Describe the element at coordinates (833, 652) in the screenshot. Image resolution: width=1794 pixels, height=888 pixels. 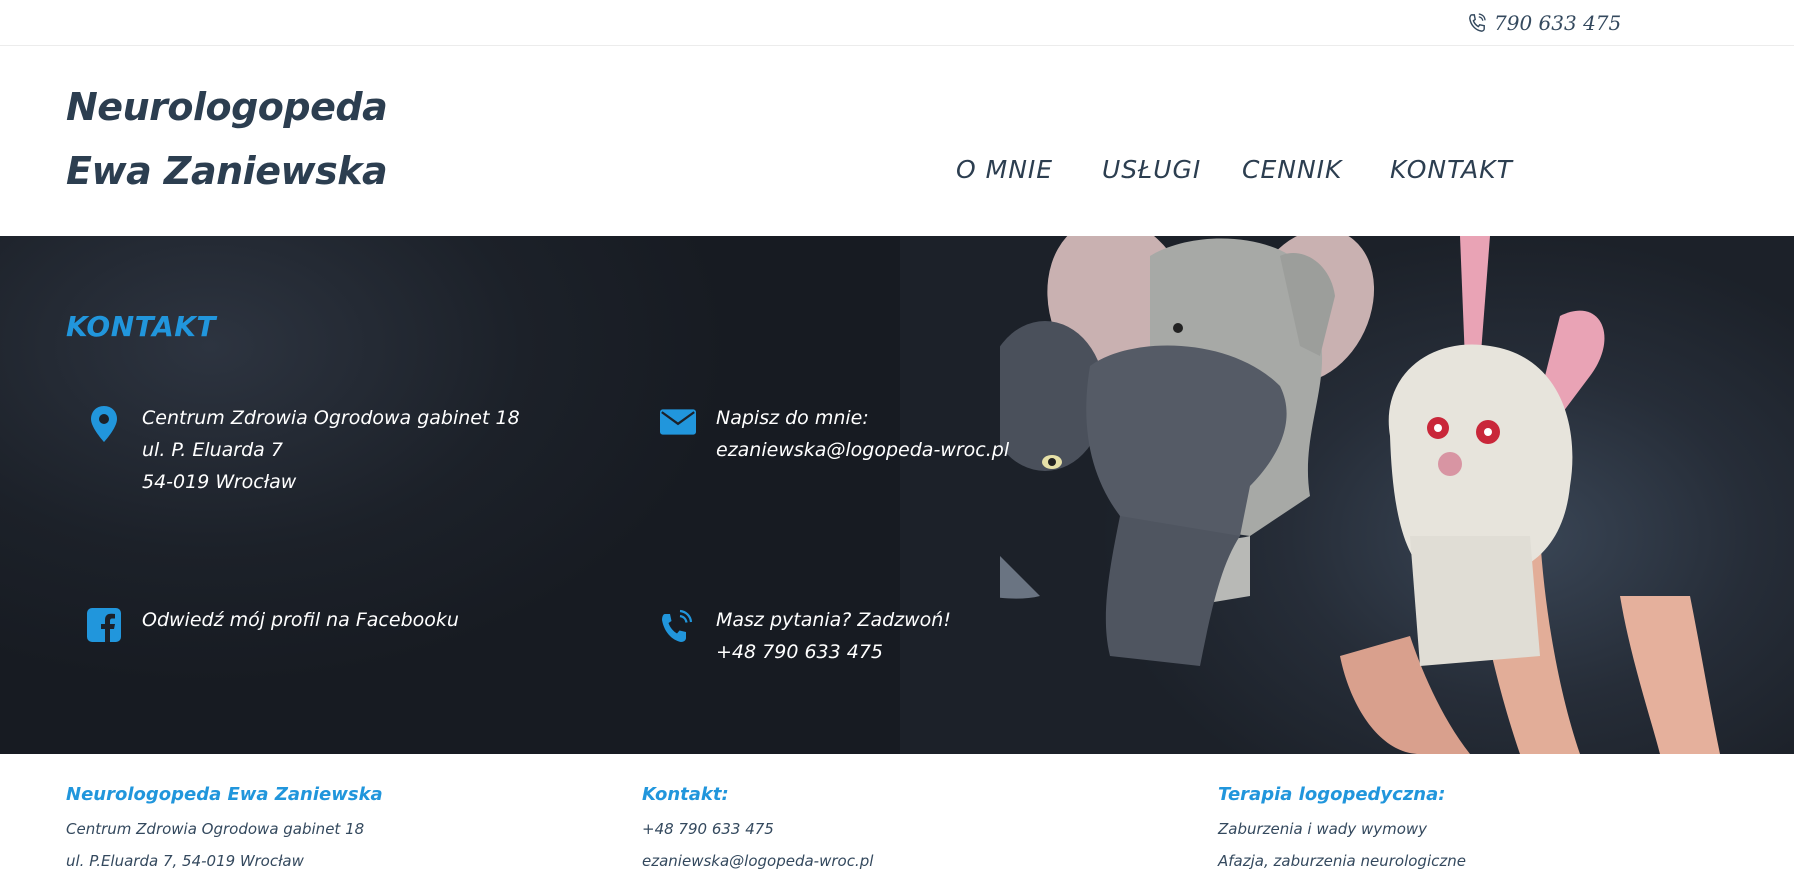
I see `phone-number-link: +48 790 633 475` at that location.